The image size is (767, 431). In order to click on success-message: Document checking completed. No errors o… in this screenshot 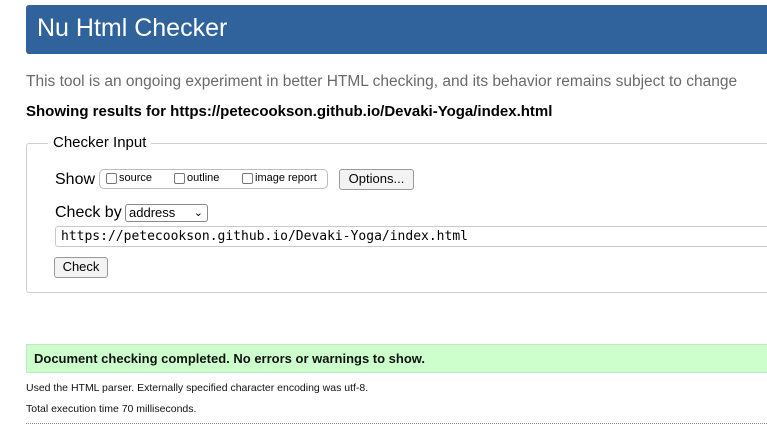, I will do `click(230, 358)`.